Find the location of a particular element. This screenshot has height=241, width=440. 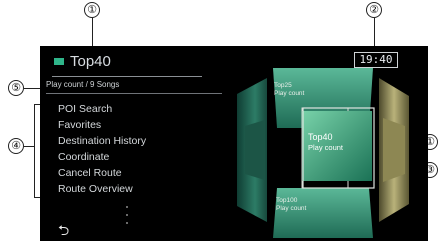

callout-2: ② is located at coordinates (374, 10).